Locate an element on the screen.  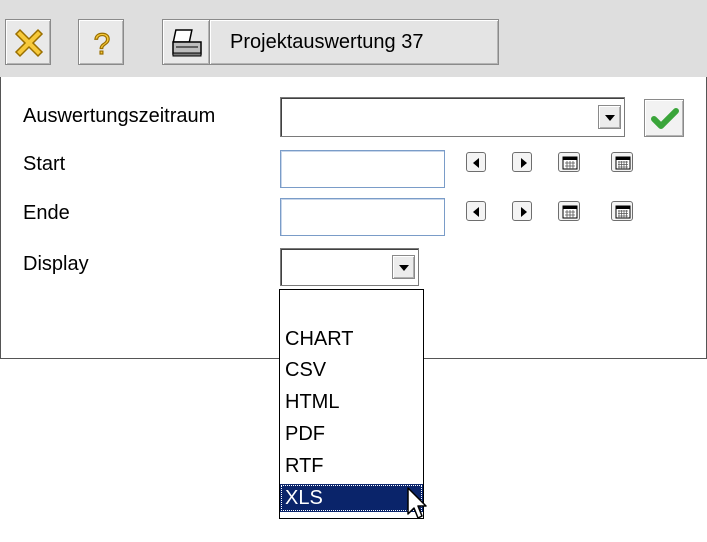
end-calendar-button is located at coordinates (569, 211).